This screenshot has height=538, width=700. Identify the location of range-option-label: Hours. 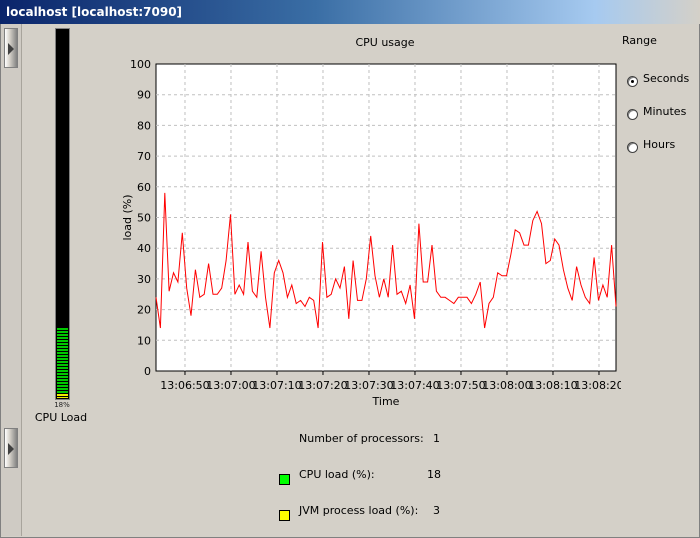
(659, 144).